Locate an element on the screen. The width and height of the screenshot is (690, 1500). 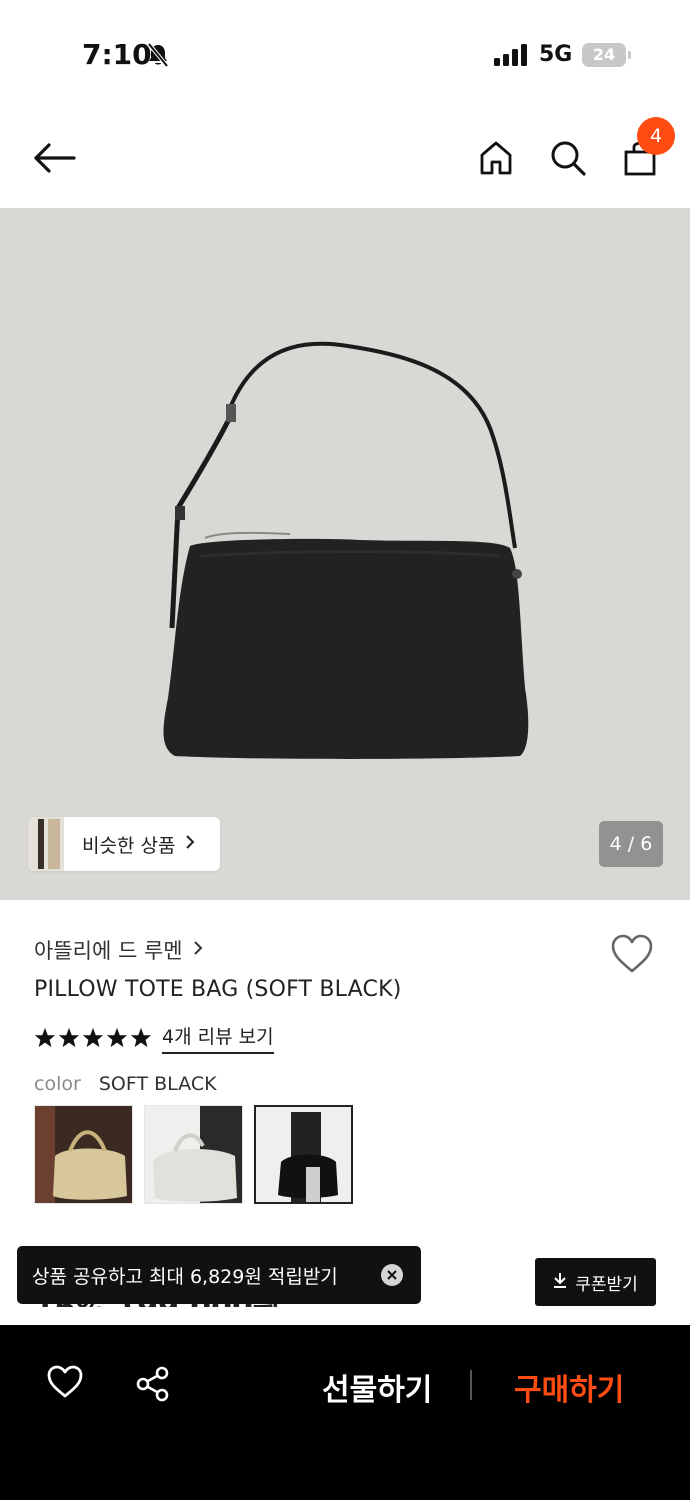
swatch-black is located at coordinates (303, 1154).